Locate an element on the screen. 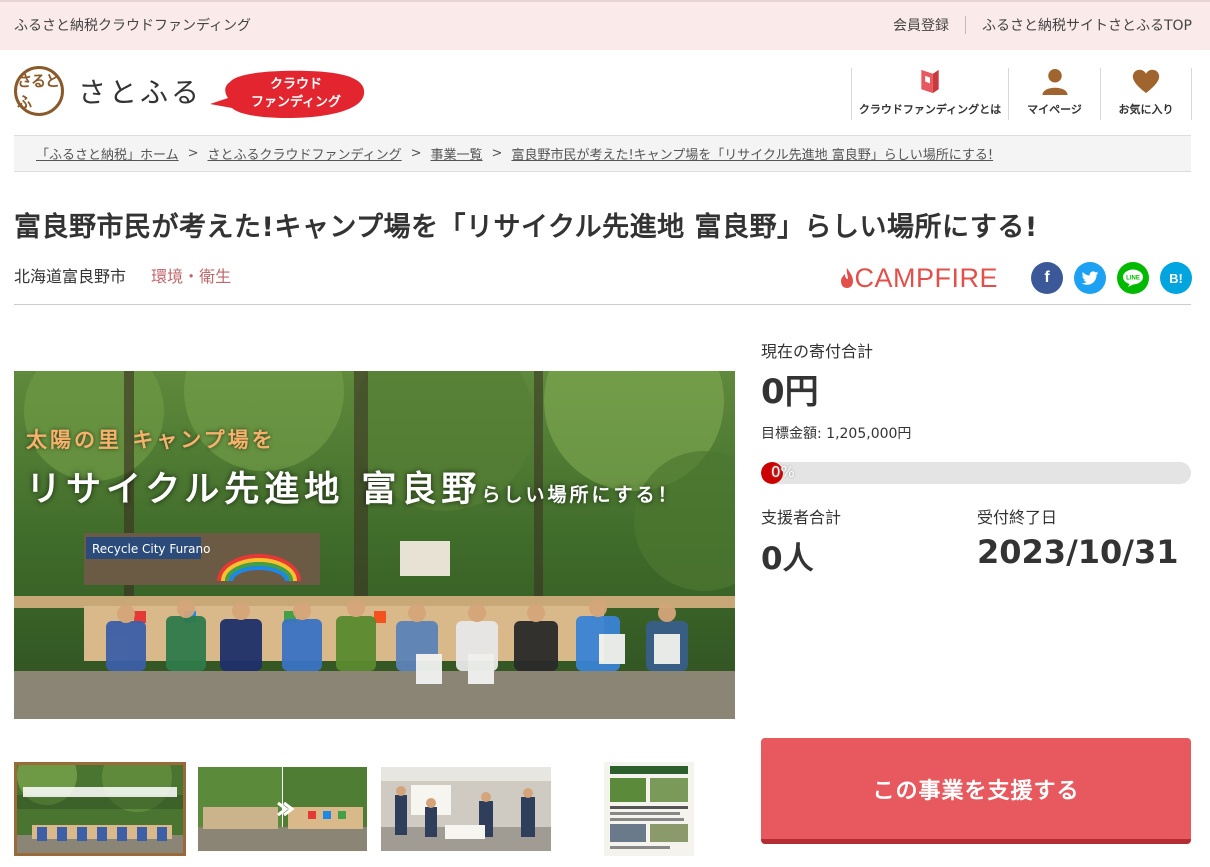 The image size is (1210, 867). user-icon is located at coordinates (1054, 81).